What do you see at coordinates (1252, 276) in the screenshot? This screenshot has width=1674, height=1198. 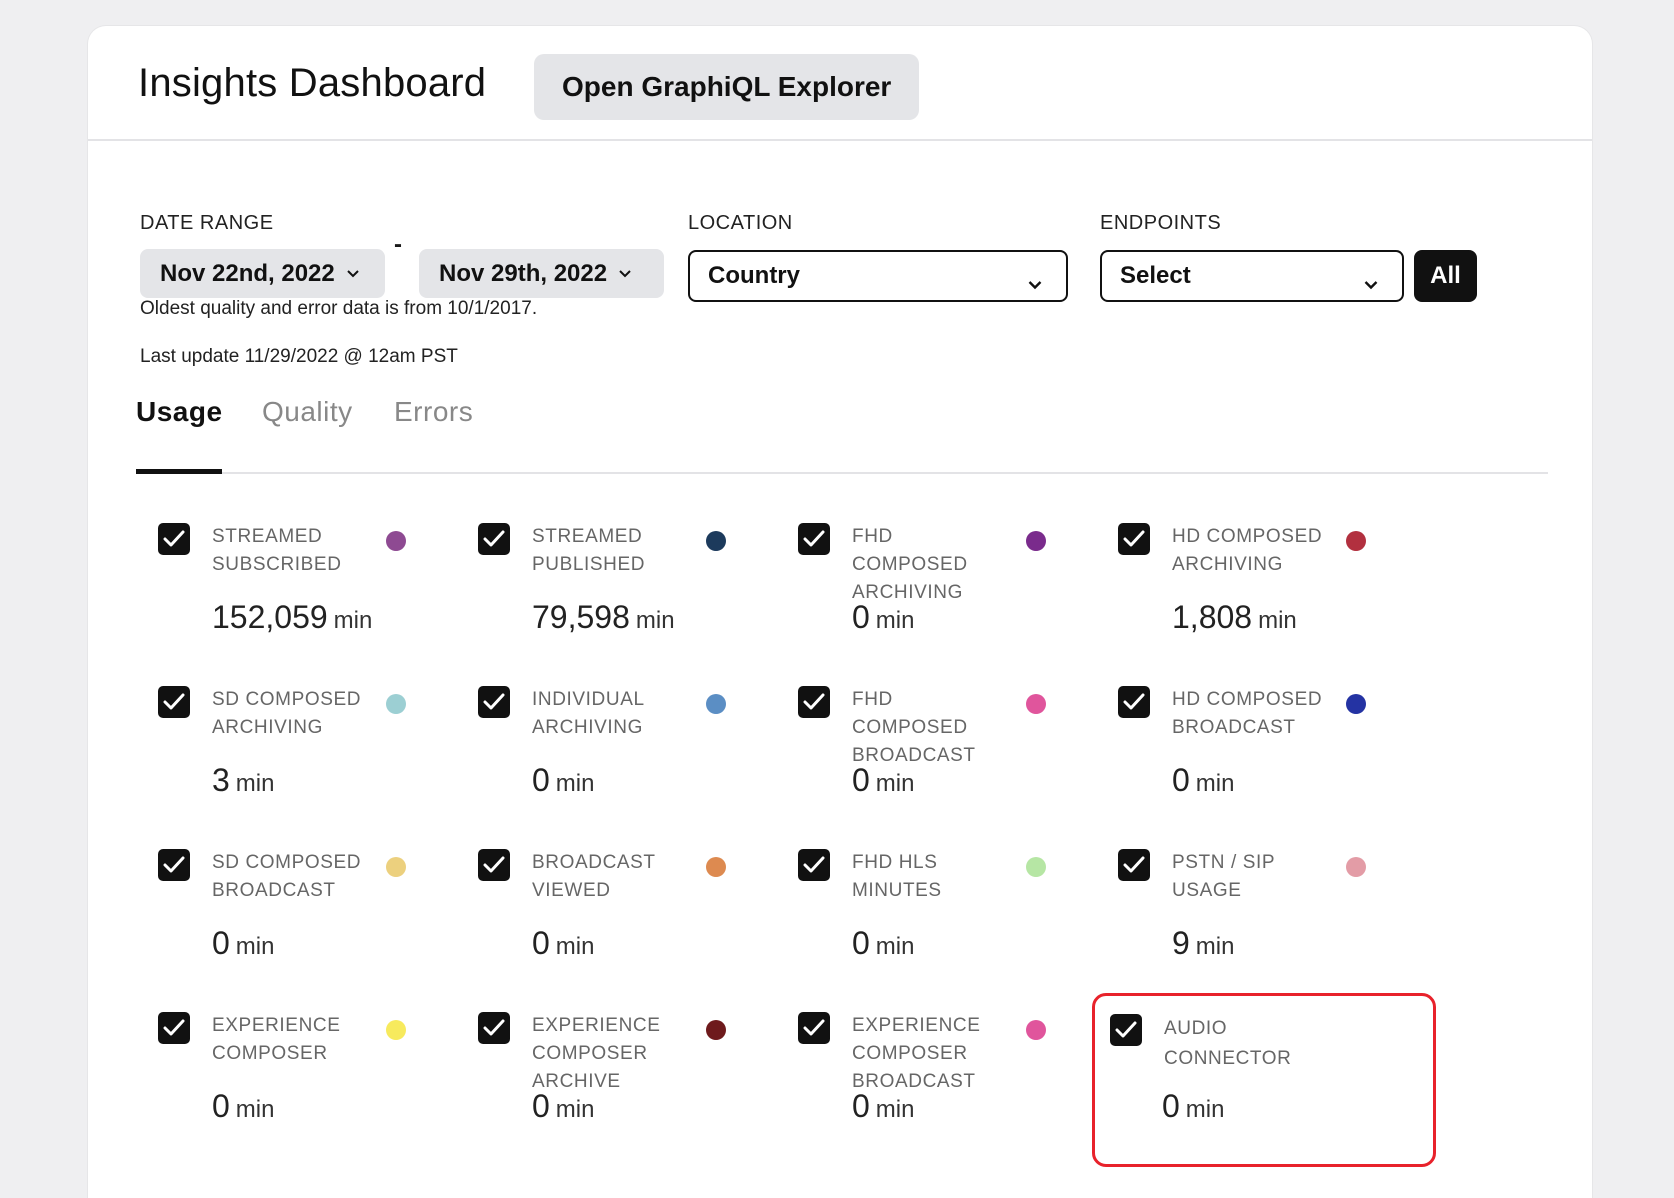 I see `endpoints-select: Select` at bounding box center [1252, 276].